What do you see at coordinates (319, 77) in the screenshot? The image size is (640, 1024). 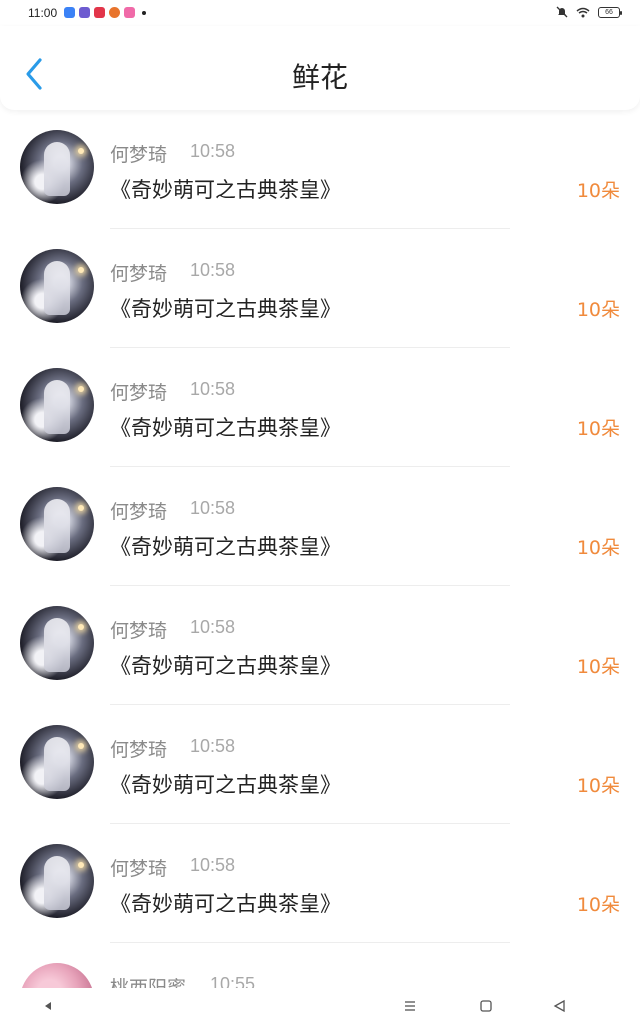 I see `page-title: 鲜花` at bounding box center [319, 77].